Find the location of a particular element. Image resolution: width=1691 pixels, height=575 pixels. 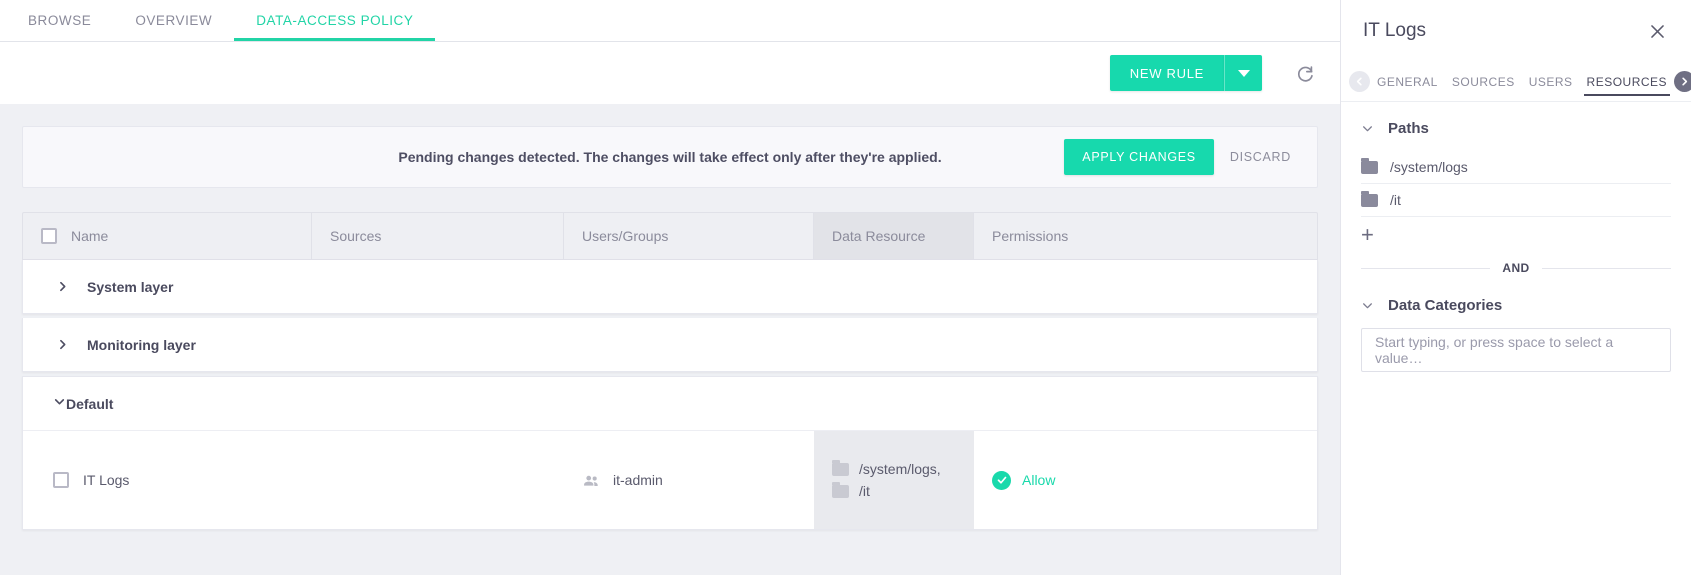

close-icon is located at coordinates (1657, 31).